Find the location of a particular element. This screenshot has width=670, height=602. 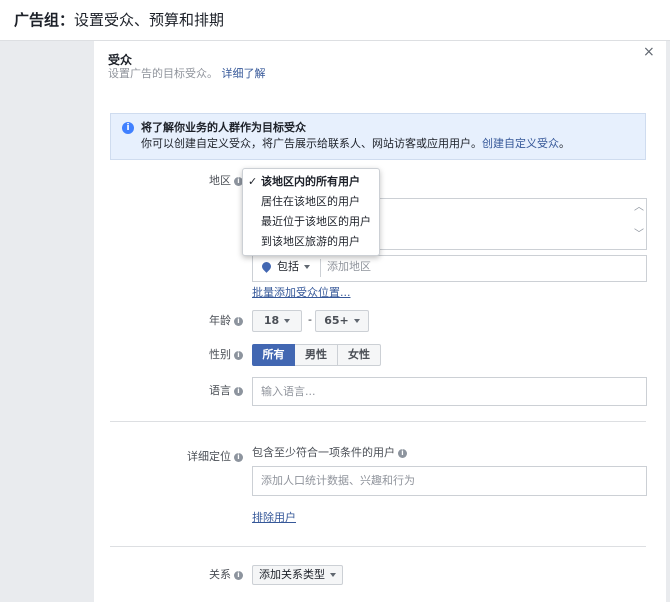

age-range-dash: - is located at coordinates (310, 319).